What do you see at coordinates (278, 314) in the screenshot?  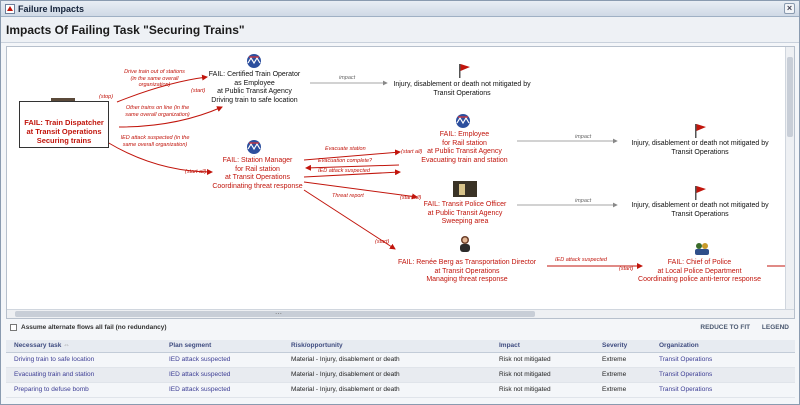 I see `grip-icon: ⋯` at bounding box center [278, 314].